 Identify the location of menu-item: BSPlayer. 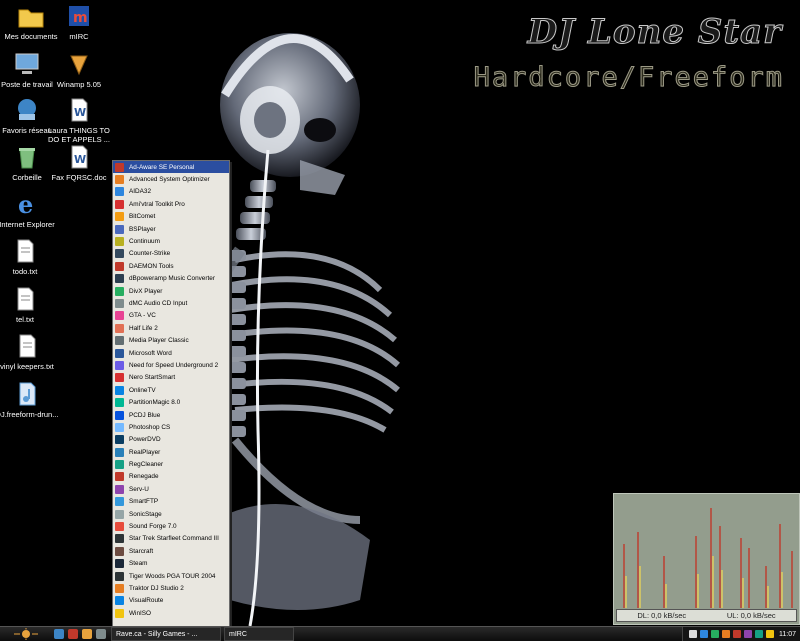
(171, 229).